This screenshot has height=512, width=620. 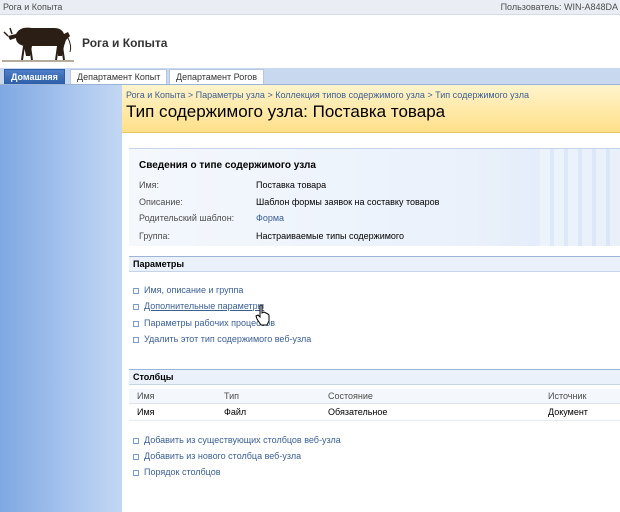 What do you see at coordinates (350, 95) in the screenshot?
I see `breadcrumb-item-content-types: Коллекция типов содержимого узла` at bounding box center [350, 95].